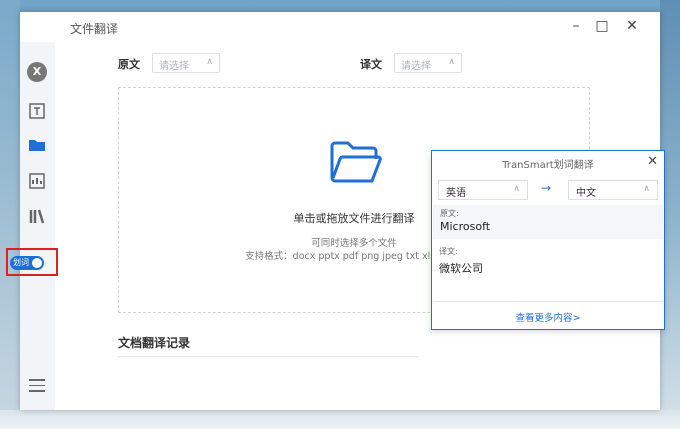 The image size is (680, 429). I want to click on watermark-main-text: 异次元, so click(576, 379).